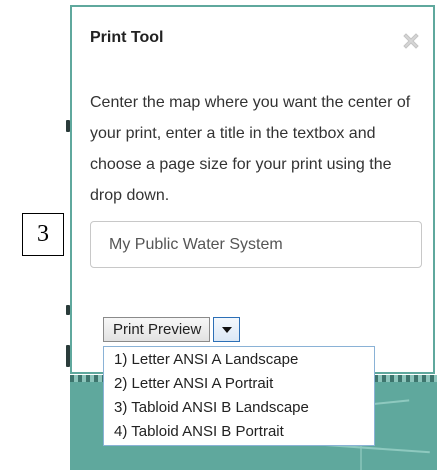  I want to click on print-preview-button: Print Preview, so click(157, 329).